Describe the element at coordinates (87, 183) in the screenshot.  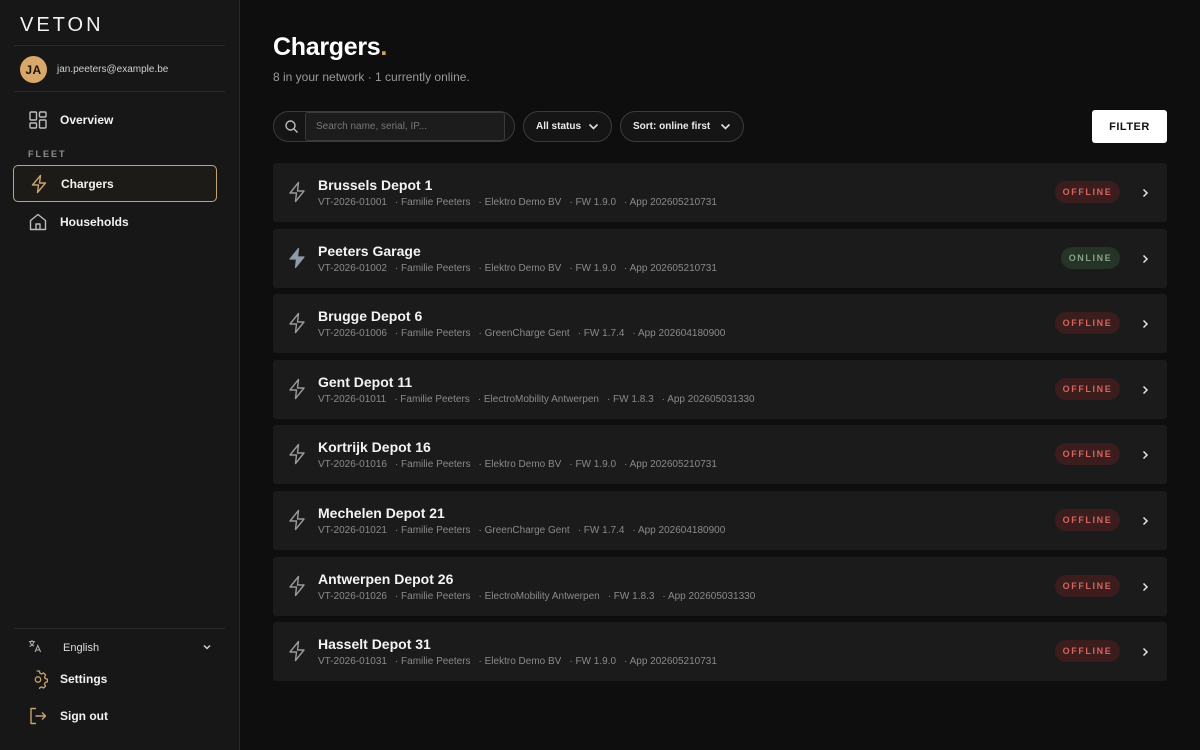
I see `sidebar-item-label: Chargers` at that location.